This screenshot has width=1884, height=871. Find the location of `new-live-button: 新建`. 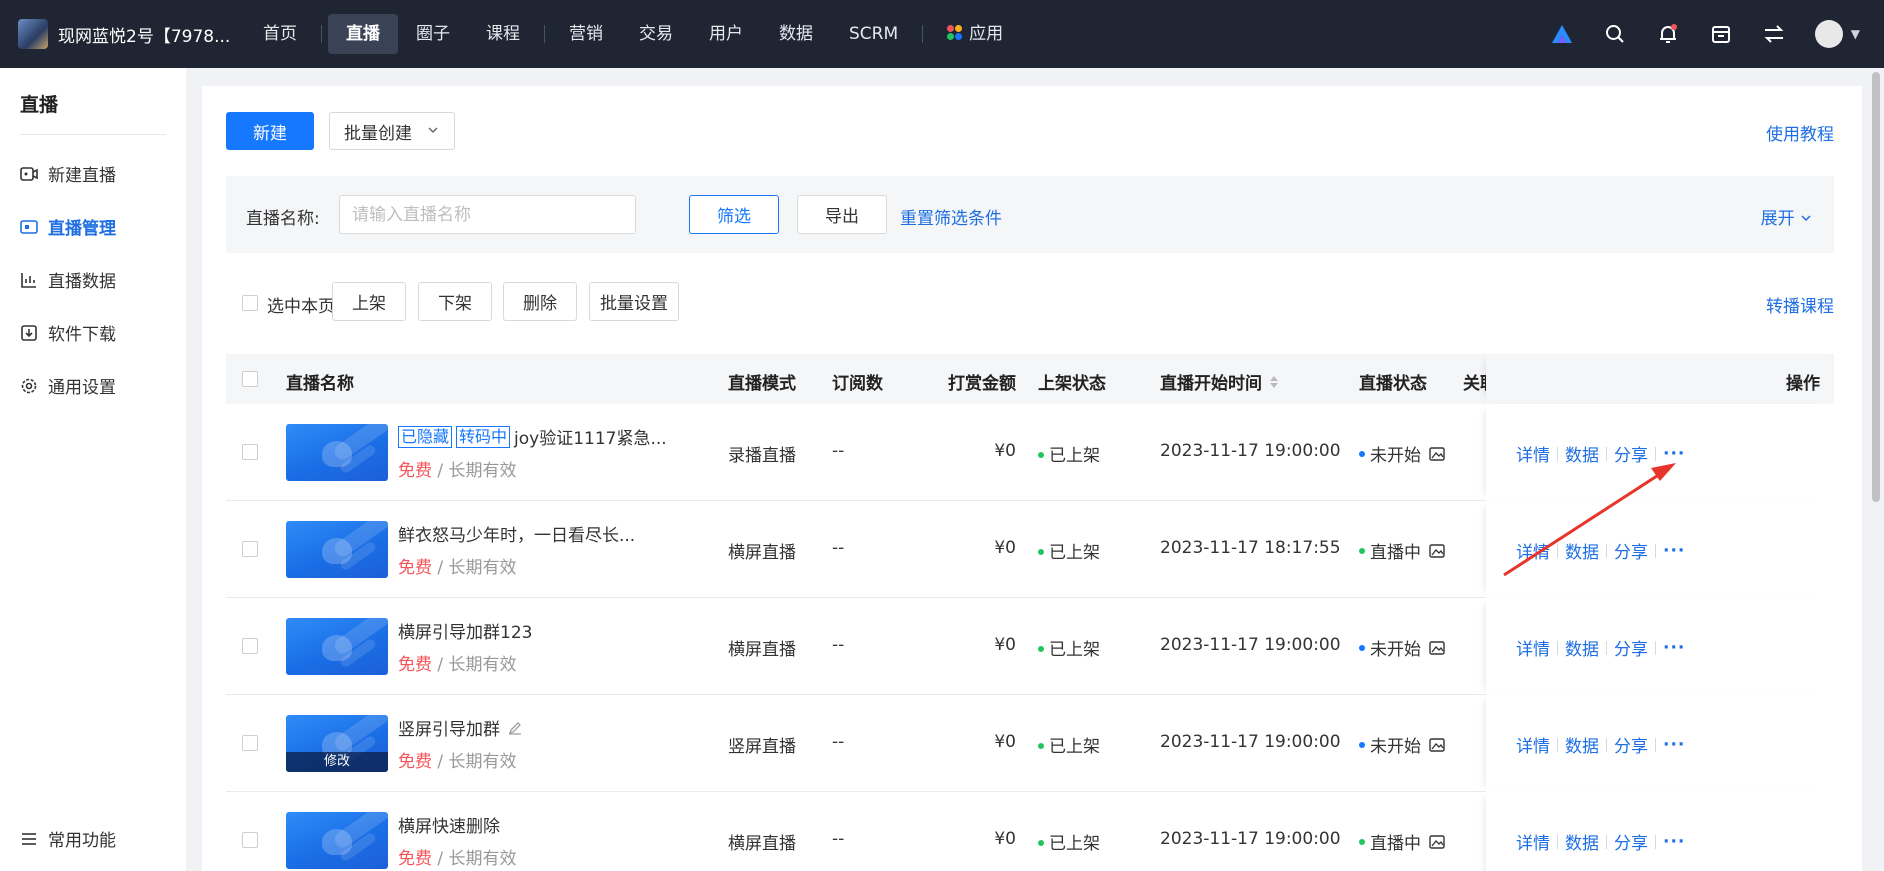

new-live-button: 新建 is located at coordinates (270, 131).